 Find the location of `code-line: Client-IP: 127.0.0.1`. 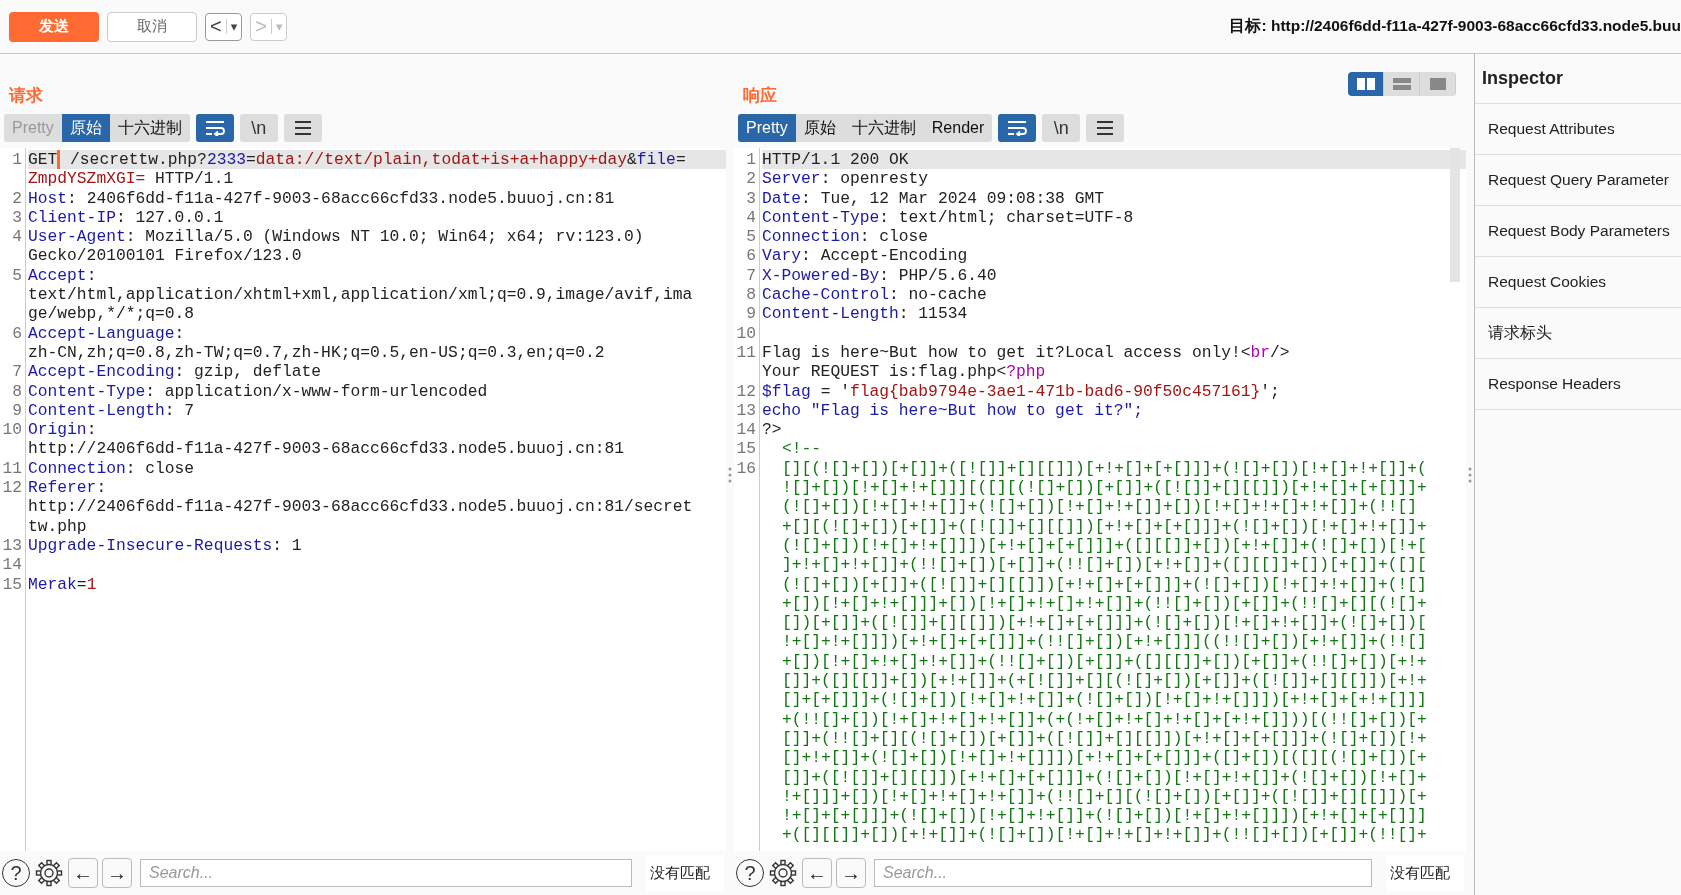

code-line: Client-IP: 127.0.0.1 is located at coordinates (126, 217).